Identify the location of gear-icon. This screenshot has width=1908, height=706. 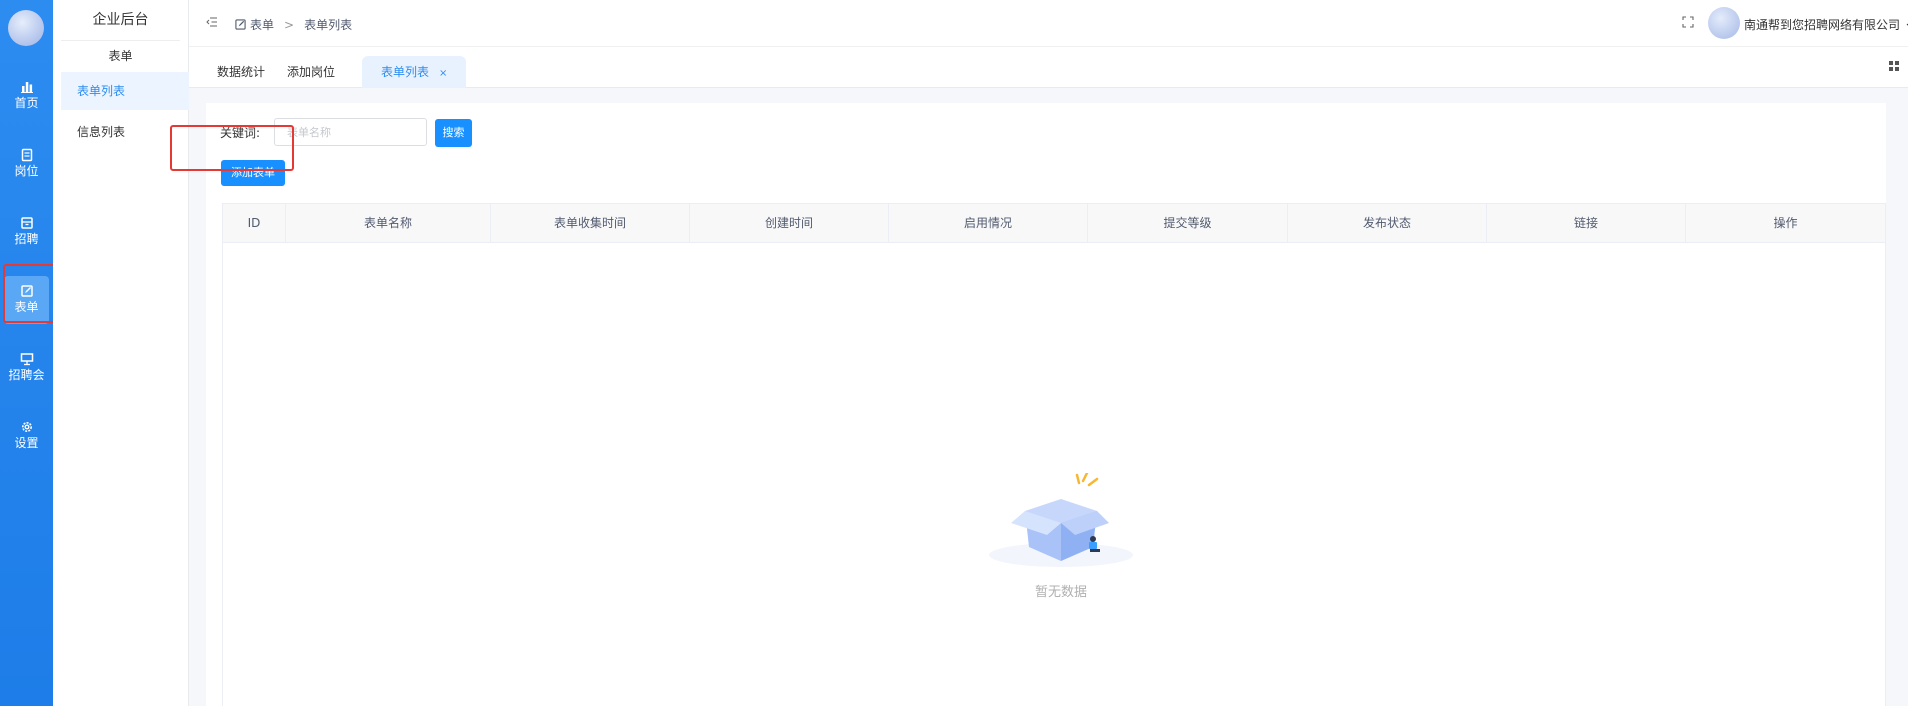
(26, 427).